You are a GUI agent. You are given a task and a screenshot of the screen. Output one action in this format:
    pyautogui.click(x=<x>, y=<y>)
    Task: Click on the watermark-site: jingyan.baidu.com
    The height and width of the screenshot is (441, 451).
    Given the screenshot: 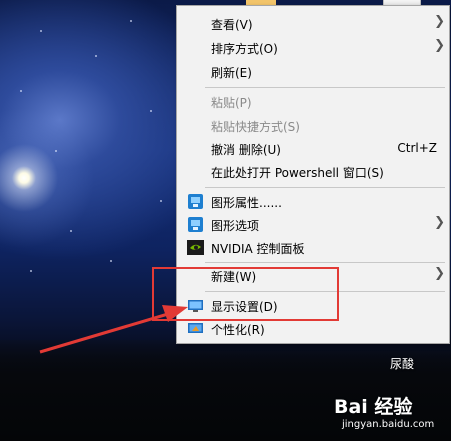 What is the action you would take?
    pyautogui.click(x=388, y=424)
    